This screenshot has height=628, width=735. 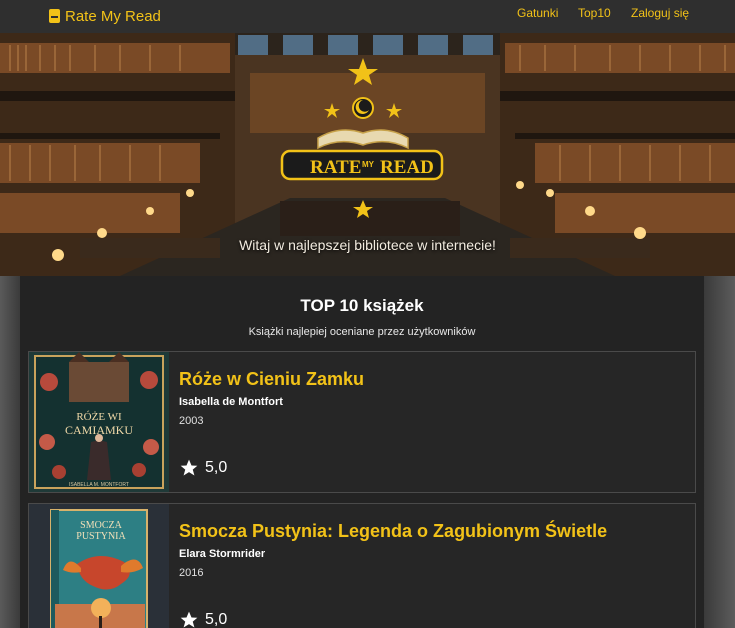 What do you see at coordinates (101, 536) in the screenshot?
I see `svg-text: PUSTYNIA` at bounding box center [101, 536].